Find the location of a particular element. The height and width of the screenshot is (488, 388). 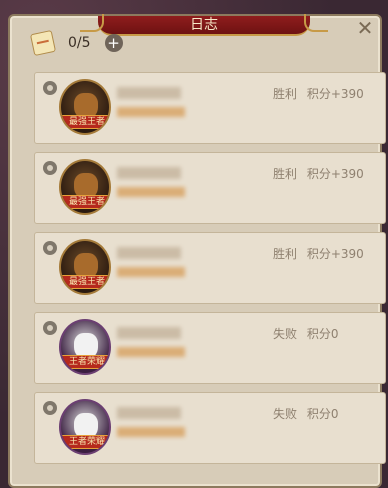

dialog-title: 日志 is located at coordinates (204, 25).